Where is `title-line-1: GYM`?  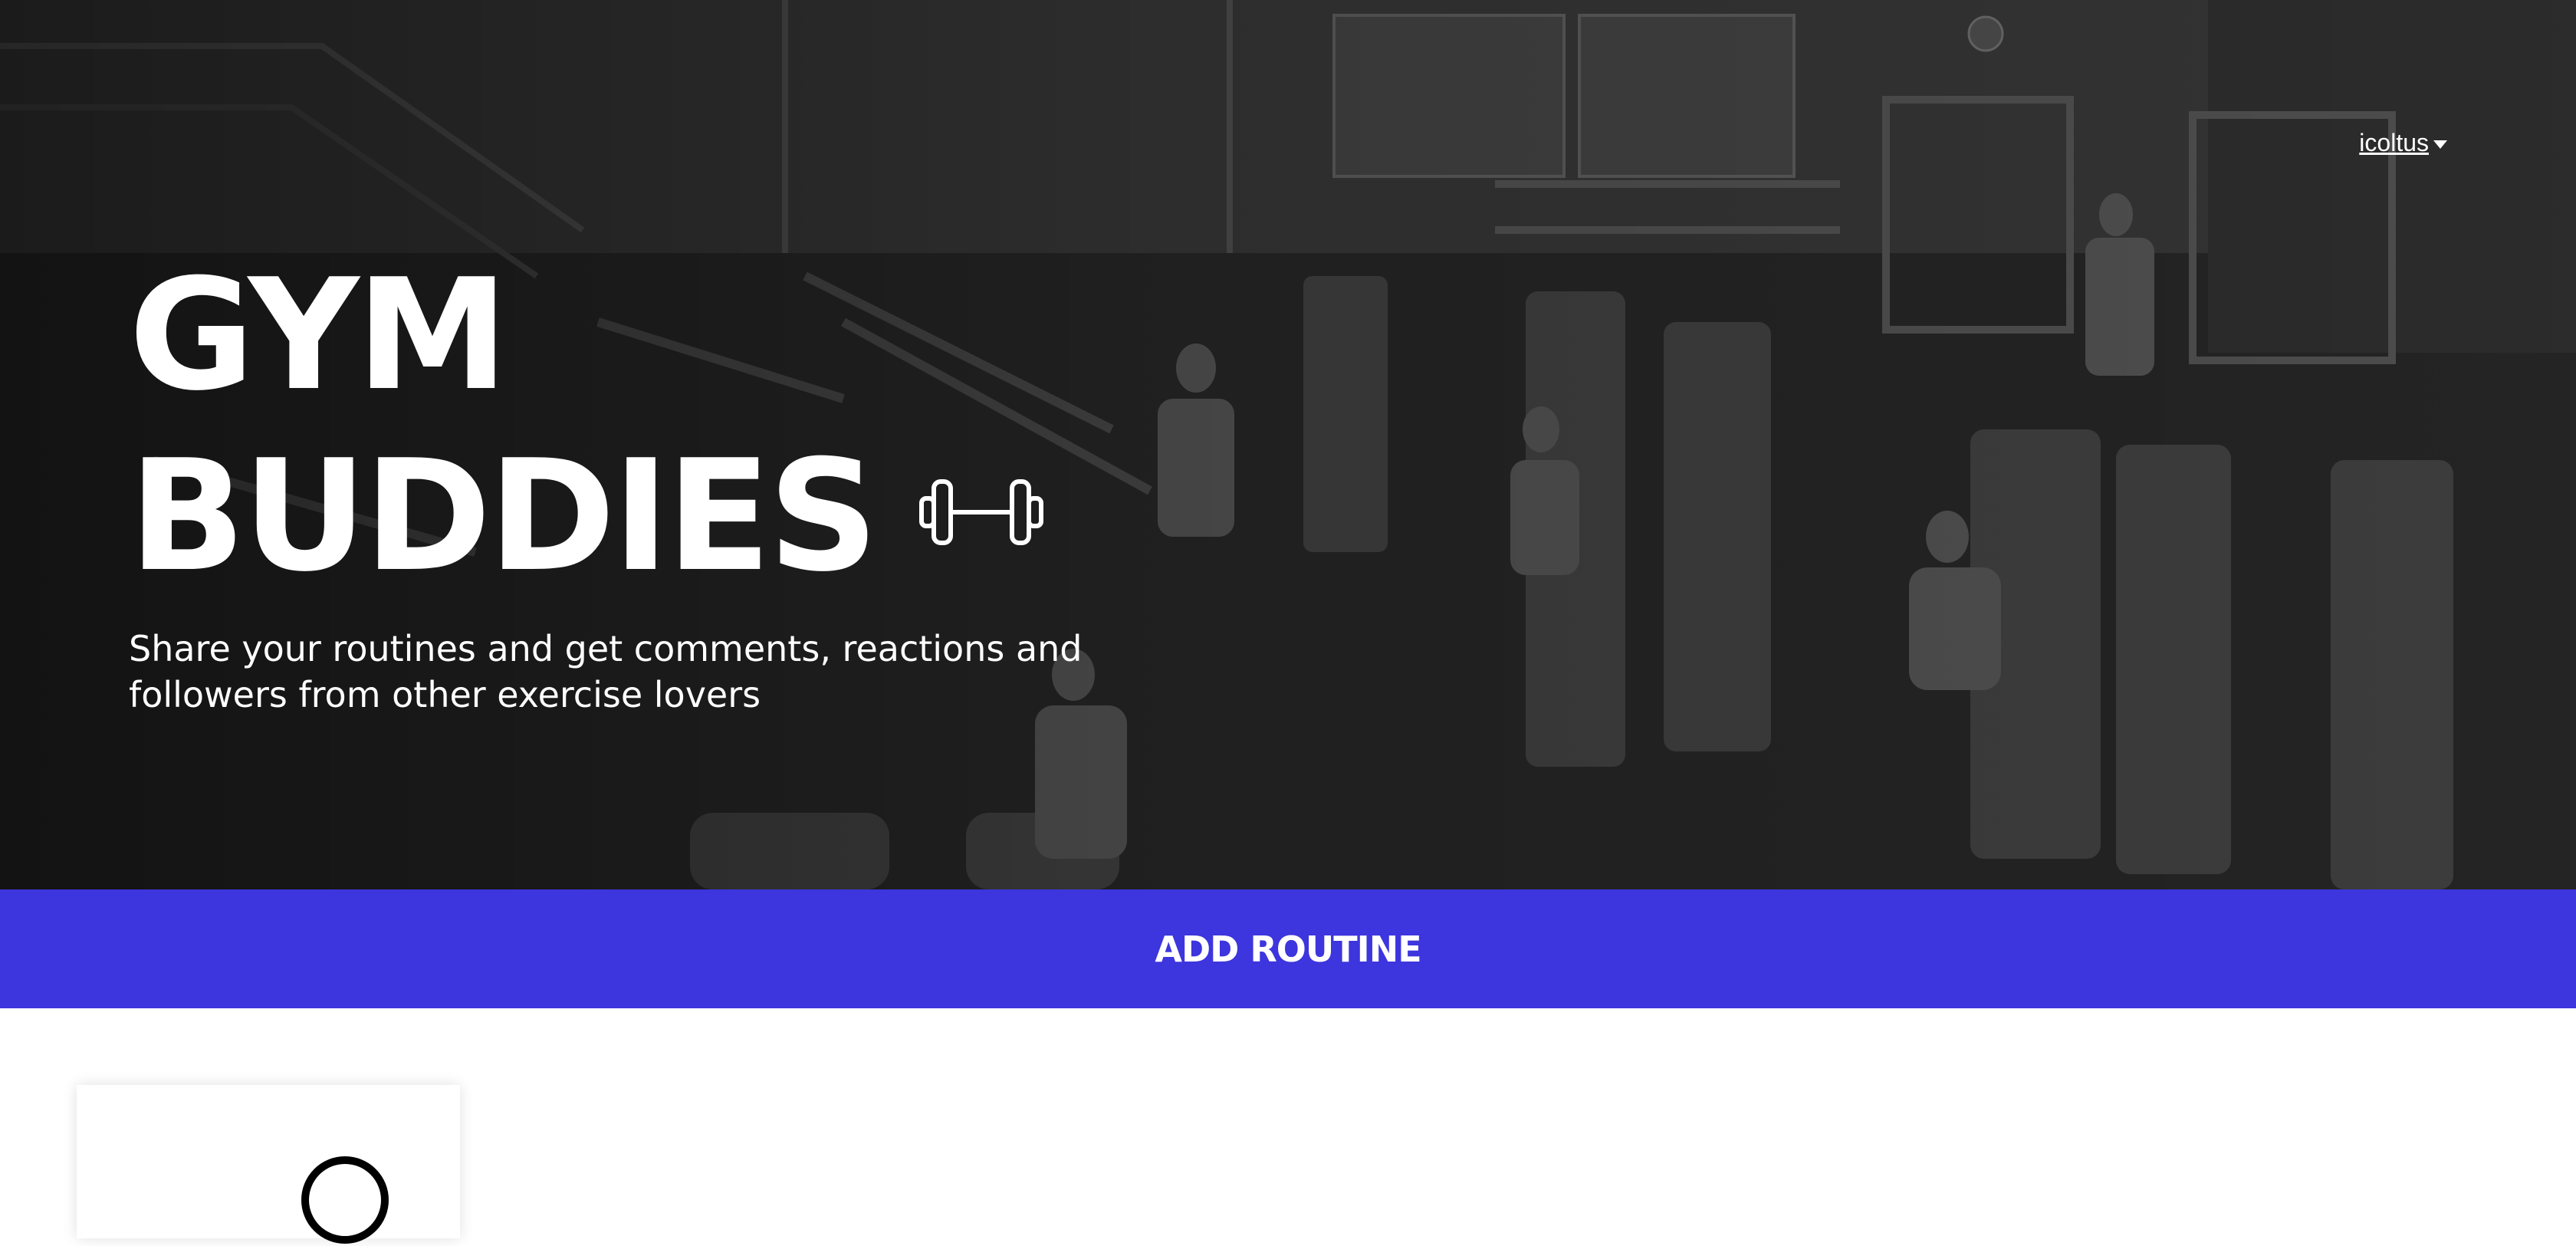
title-line-1: GYM is located at coordinates (319, 335).